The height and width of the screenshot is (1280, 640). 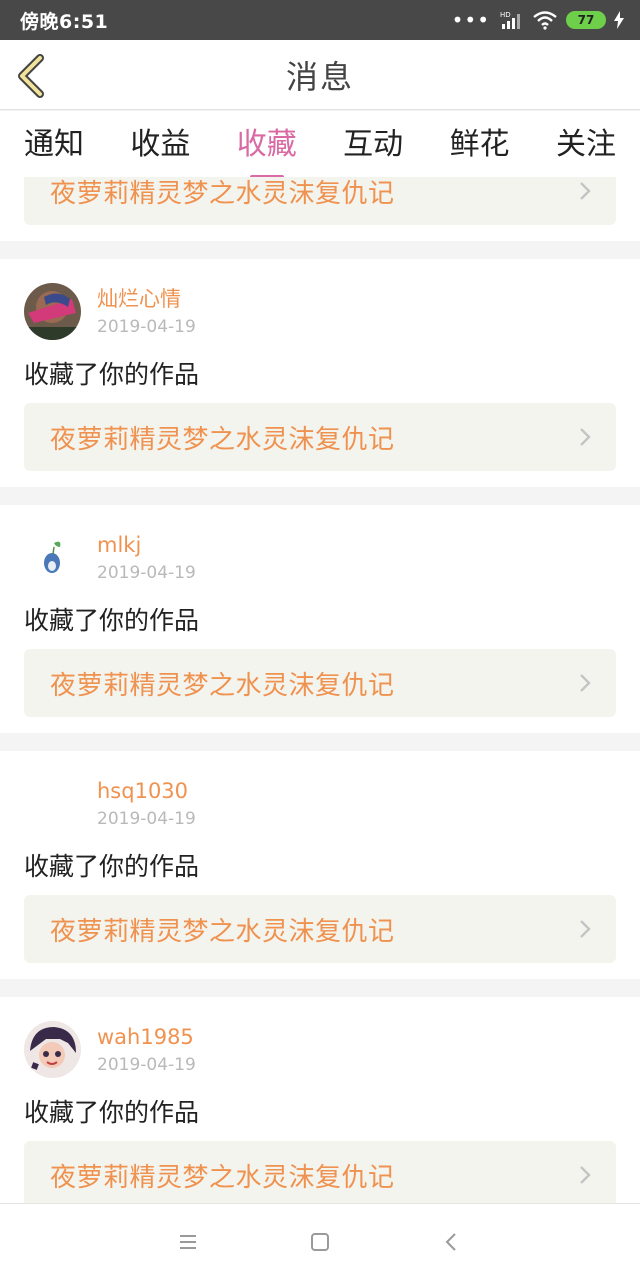 I want to click on battery-level: 77, so click(x=586, y=20).